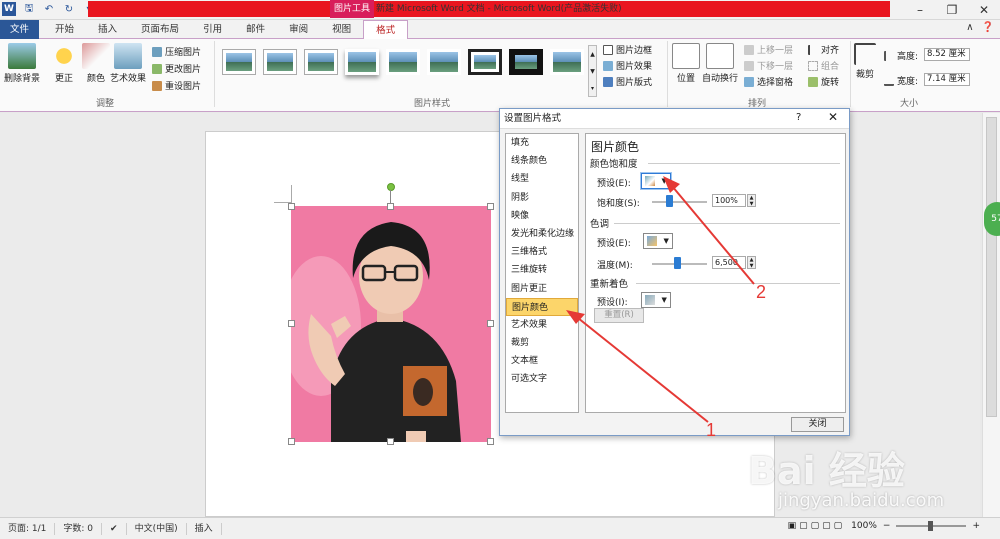 The width and height of the screenshot is (1000, 539). What do you see at coordinates (864, 526) in the screenshot?
I see `zoom-level: 100%` at bounding box center [864, 526].